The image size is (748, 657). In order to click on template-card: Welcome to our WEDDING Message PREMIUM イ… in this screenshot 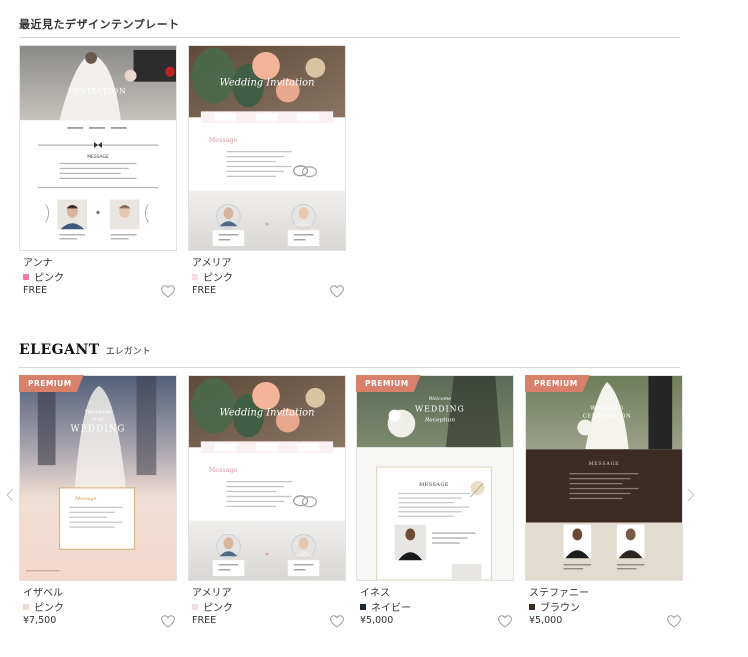, I will do `click(98, 501)`.